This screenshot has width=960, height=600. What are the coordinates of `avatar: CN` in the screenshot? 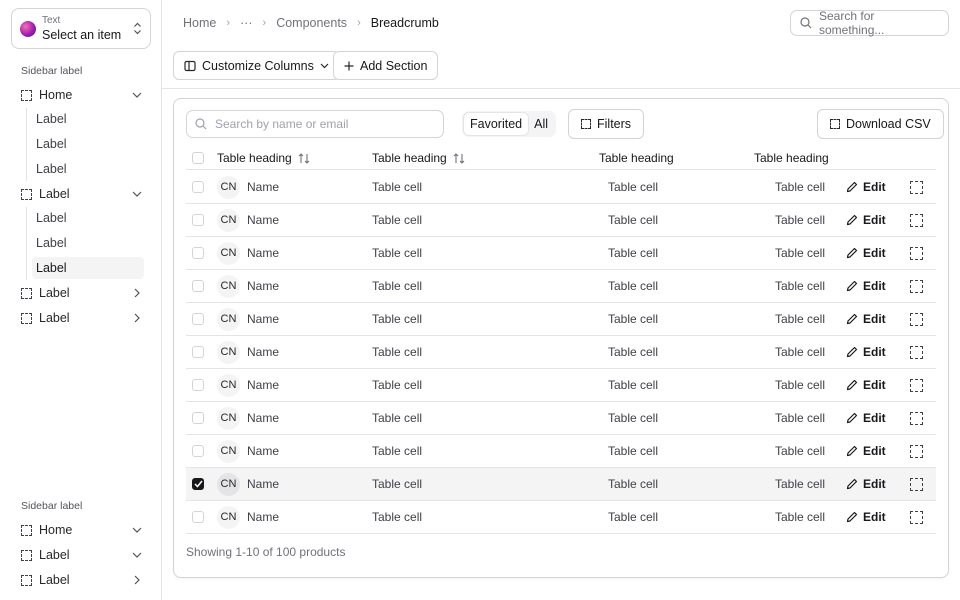 It's located at (228, 418).